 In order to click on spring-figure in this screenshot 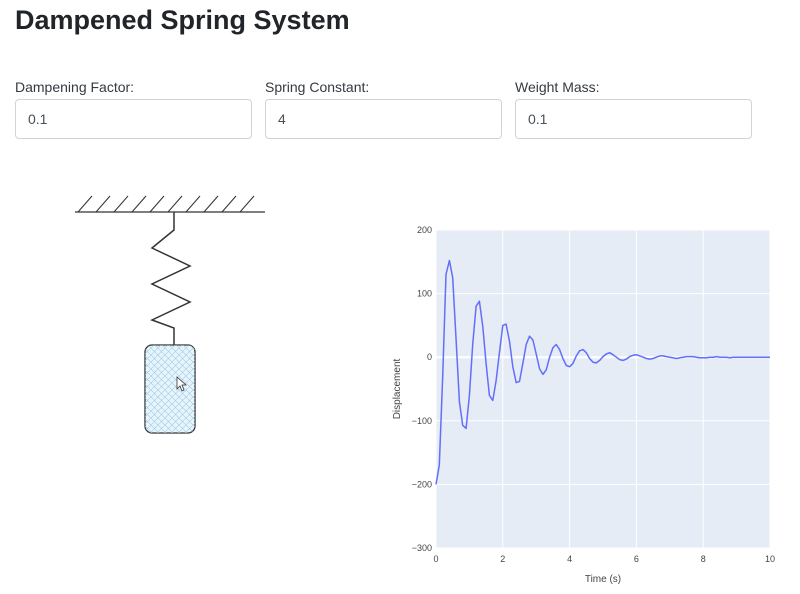, I will do `click(170, 314)`.